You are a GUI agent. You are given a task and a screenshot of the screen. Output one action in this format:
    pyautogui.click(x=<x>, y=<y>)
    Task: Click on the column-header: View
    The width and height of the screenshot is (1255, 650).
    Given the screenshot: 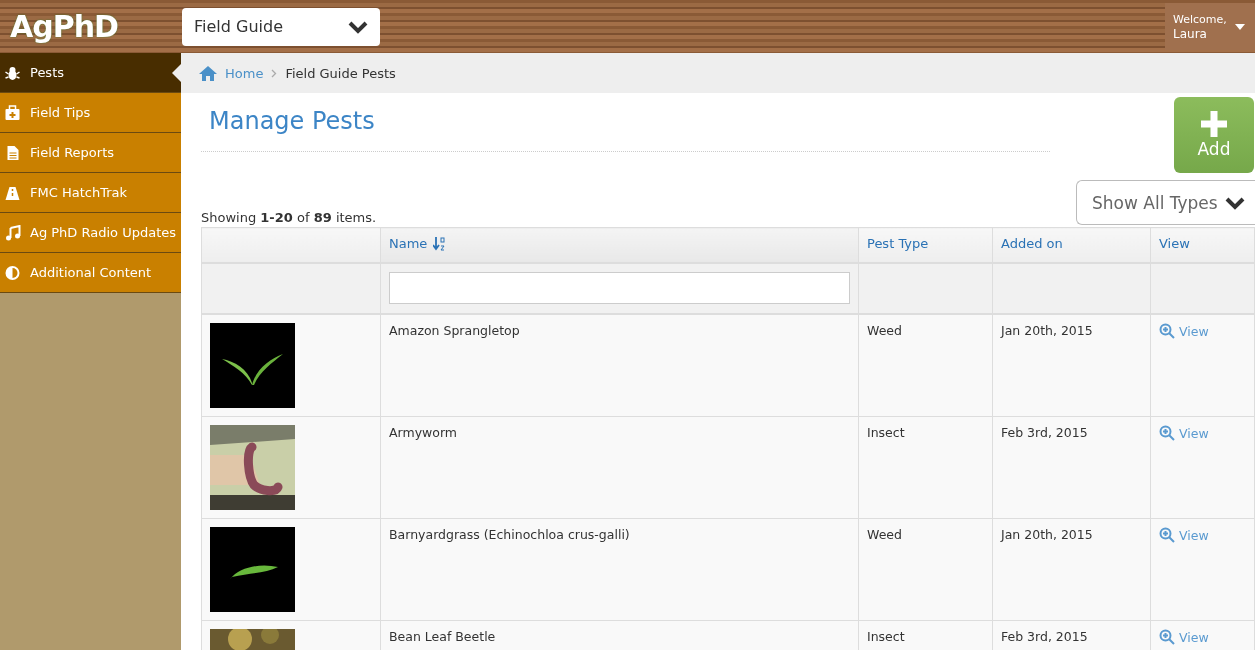 What is the action you would take?
    pyautogui.click(x=1202, y=245)
    